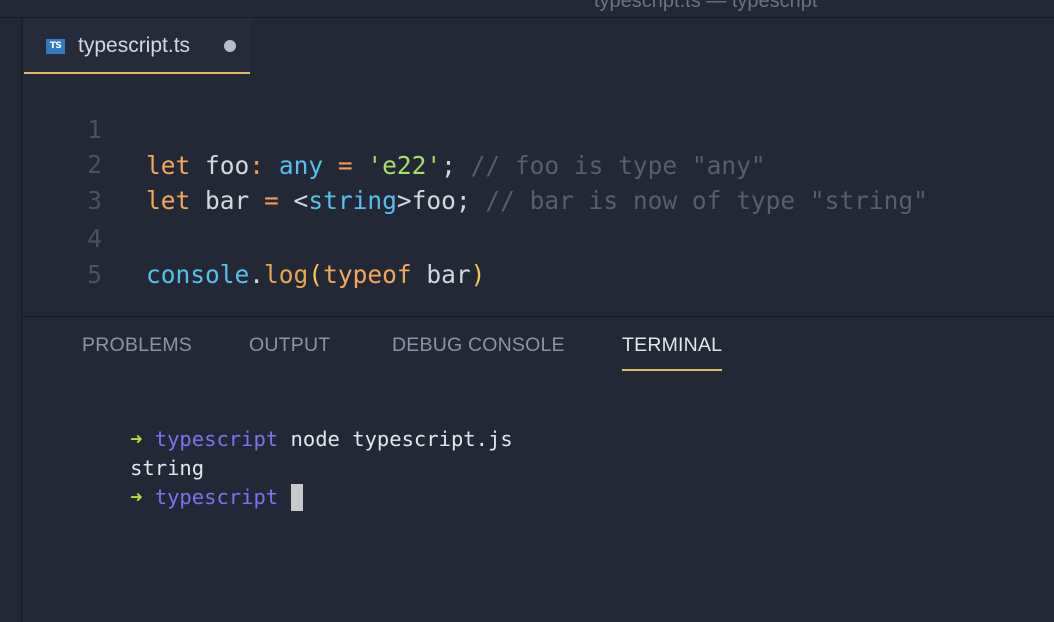 This screenshot has height=622, width=1054. What do you see at coordinates (538, 255) in the screenshot?
I see `code-line: 5` at bounding box center [538, 255].